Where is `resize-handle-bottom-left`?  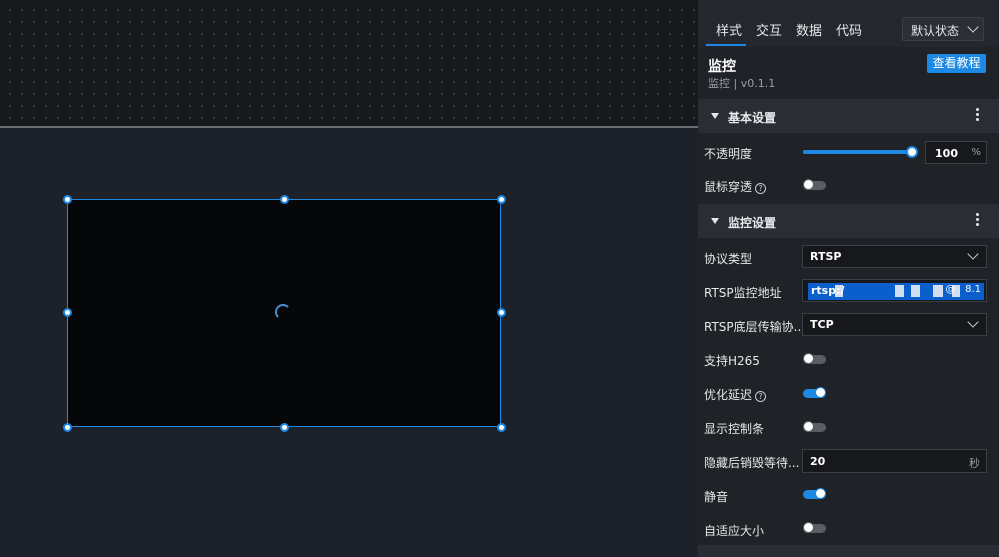 resize-handle-bottom-left is located at coordinates (67, 427).